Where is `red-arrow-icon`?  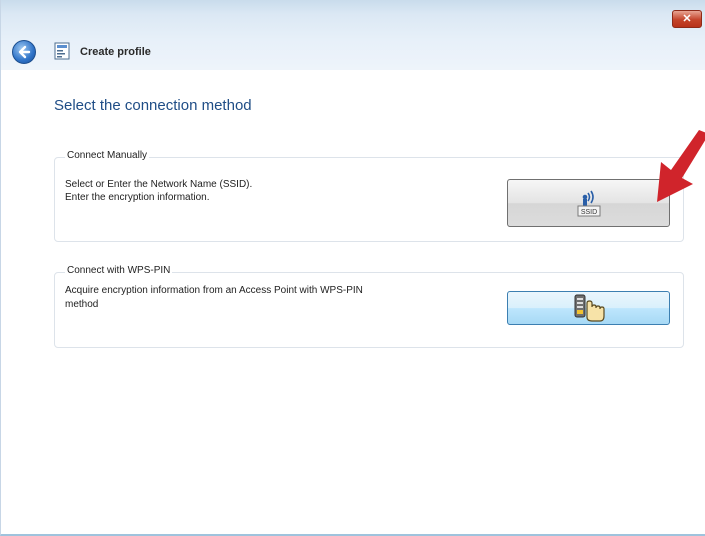
red-arrow-icon is located at coordinates (681, 166).